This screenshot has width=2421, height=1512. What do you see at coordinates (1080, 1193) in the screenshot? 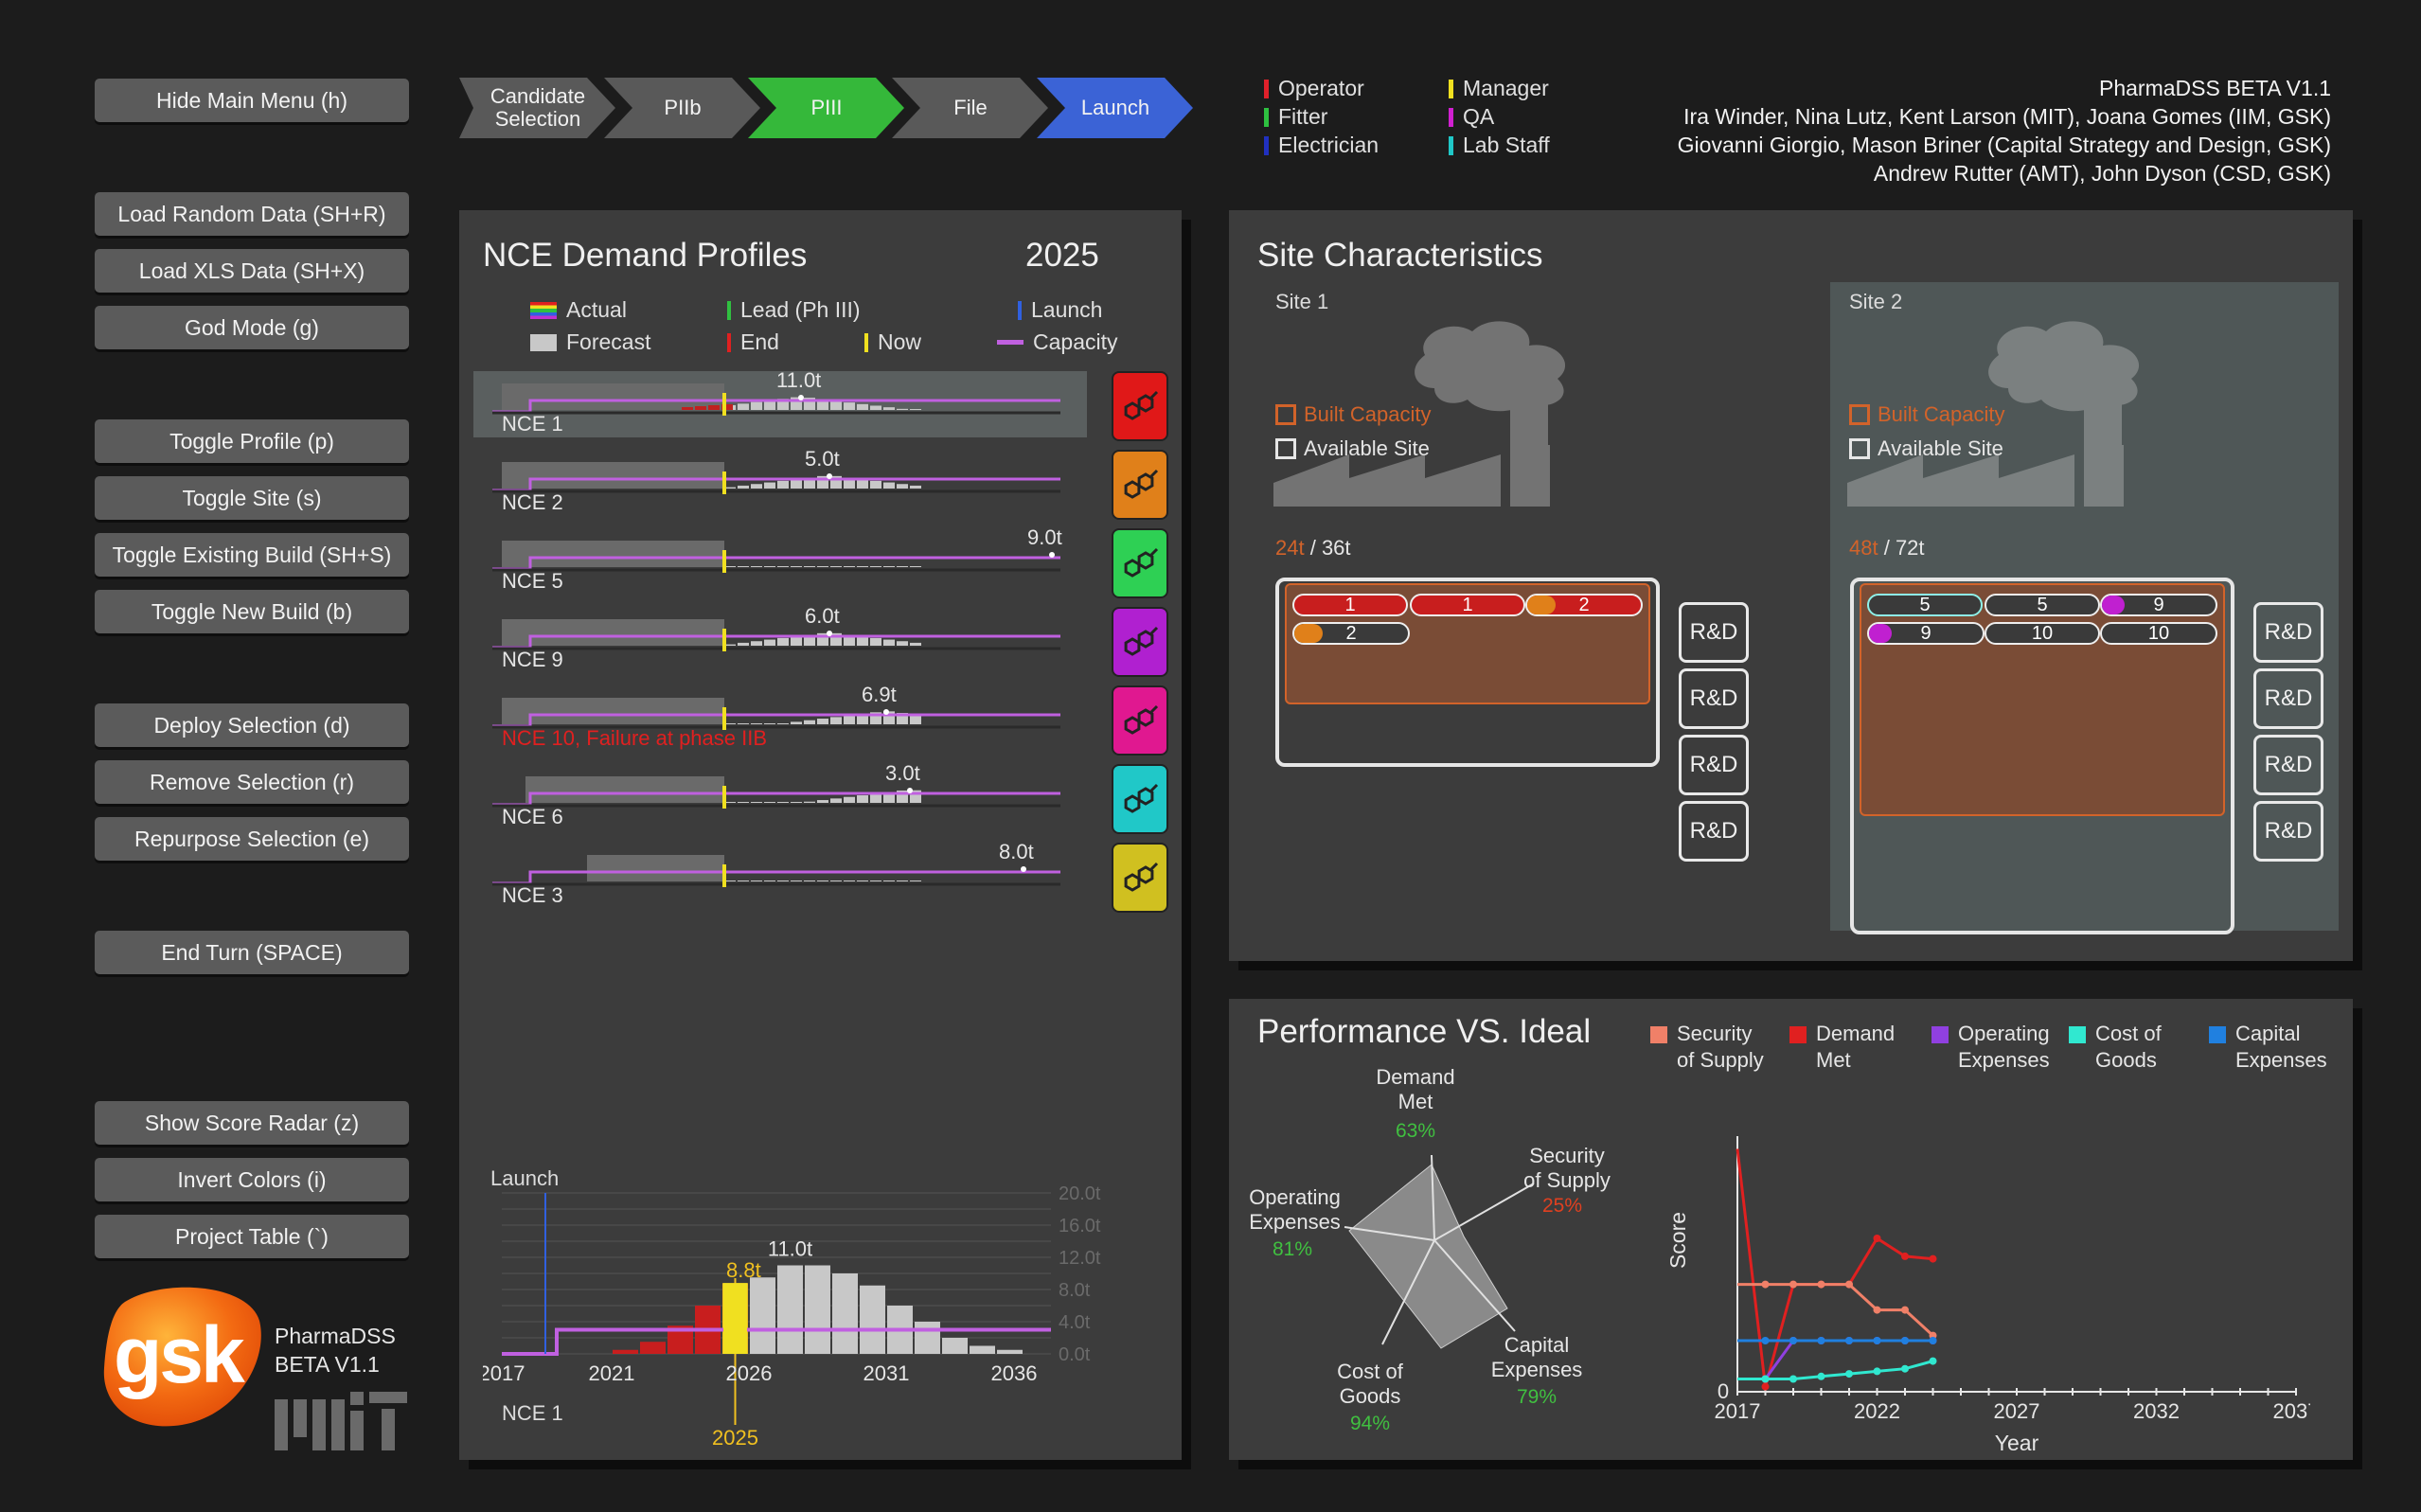
I see `y-tick-label: 20.0t` at bounding box center [1080, 1193].